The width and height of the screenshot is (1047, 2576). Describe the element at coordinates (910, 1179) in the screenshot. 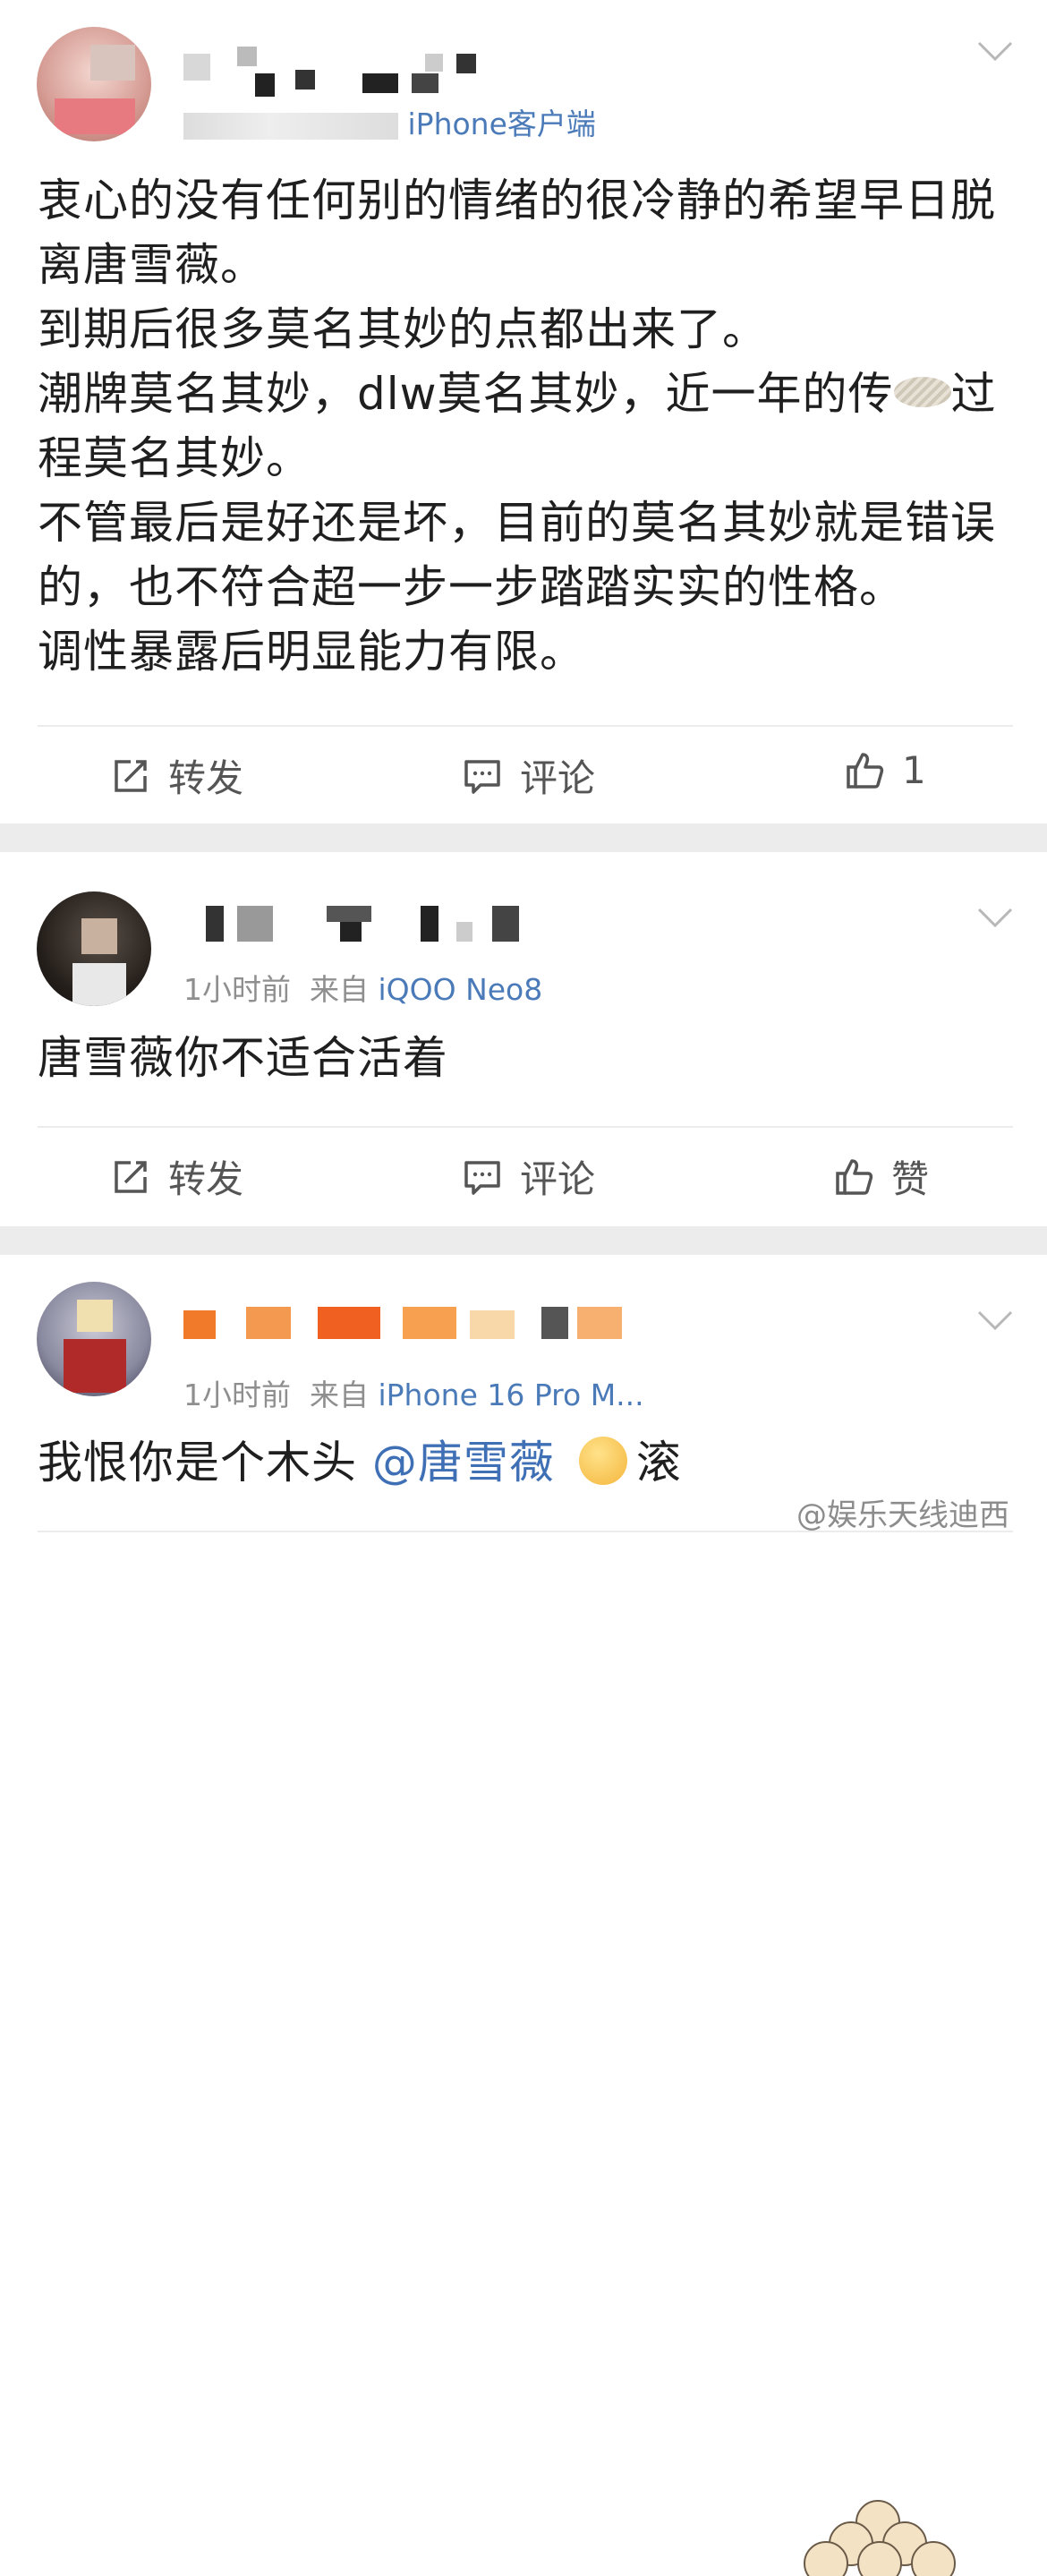

I see `like-label: 赞` at that location.